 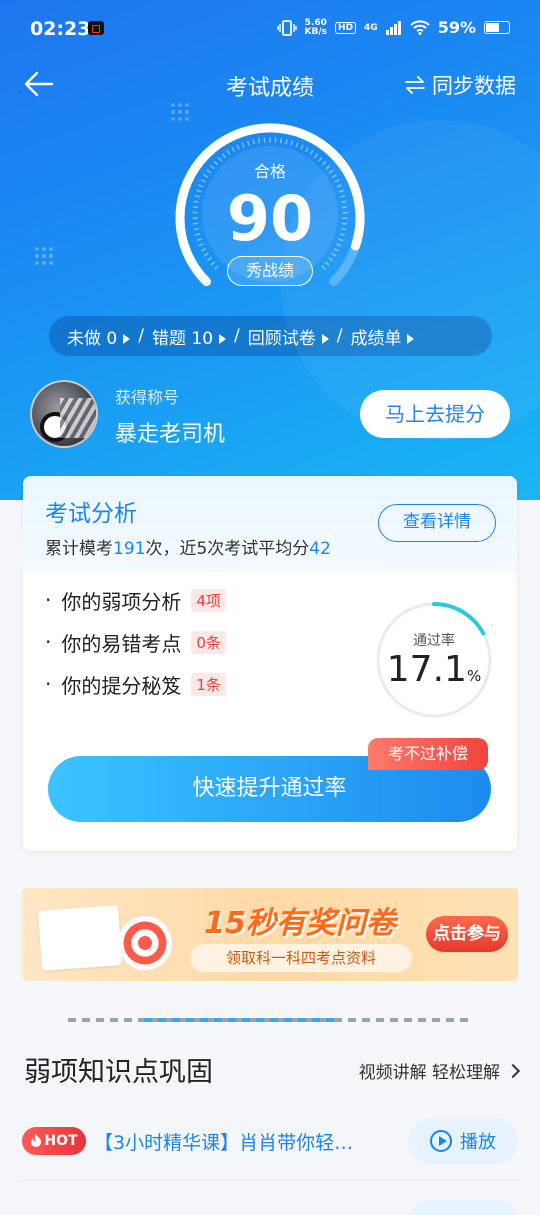 I want to click on quick-links-bar: 未做 0 / 错题 10 / 回顾试卷 / 成绩单, so click(x=270, y=336).